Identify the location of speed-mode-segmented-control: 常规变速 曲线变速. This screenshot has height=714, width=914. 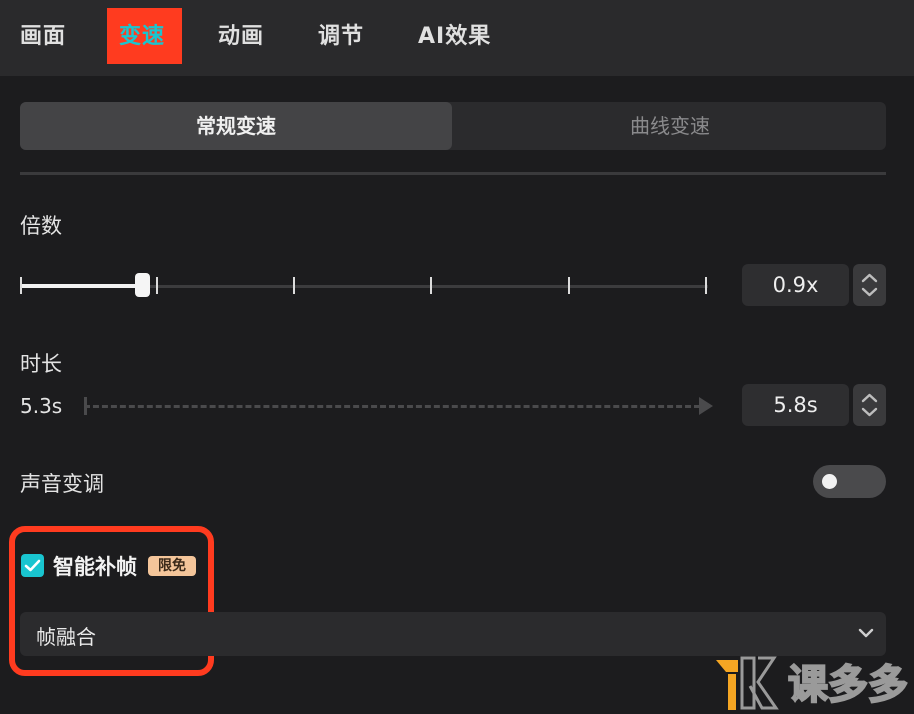
(453, 126).